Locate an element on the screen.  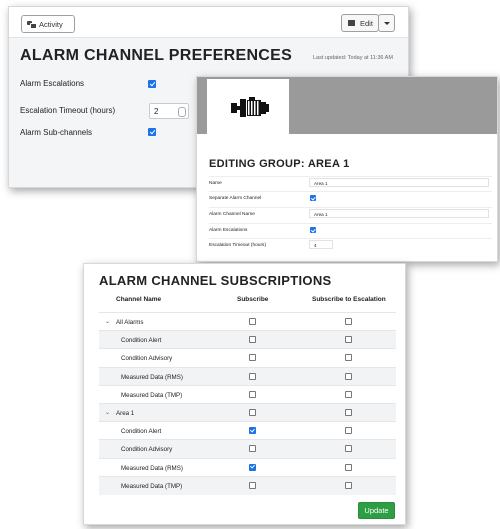
editing-group-title: EDITING GROUP: AREA 1 is located at coordinates (279, 164).